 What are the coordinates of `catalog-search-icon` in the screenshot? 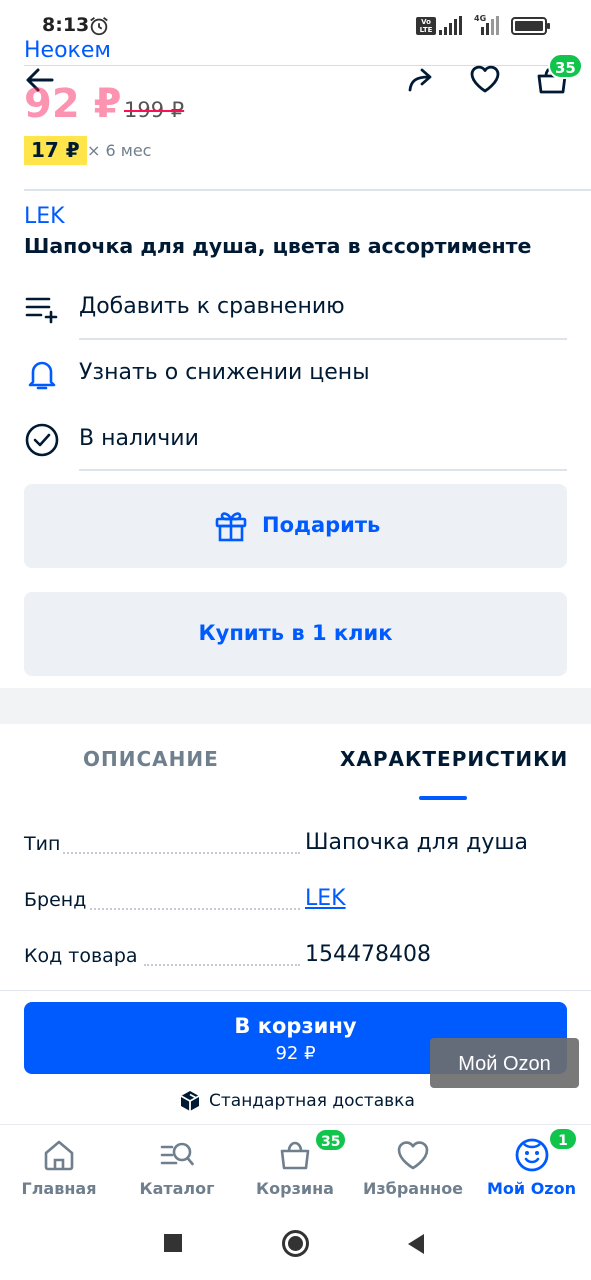 It's located at (177, 1154).